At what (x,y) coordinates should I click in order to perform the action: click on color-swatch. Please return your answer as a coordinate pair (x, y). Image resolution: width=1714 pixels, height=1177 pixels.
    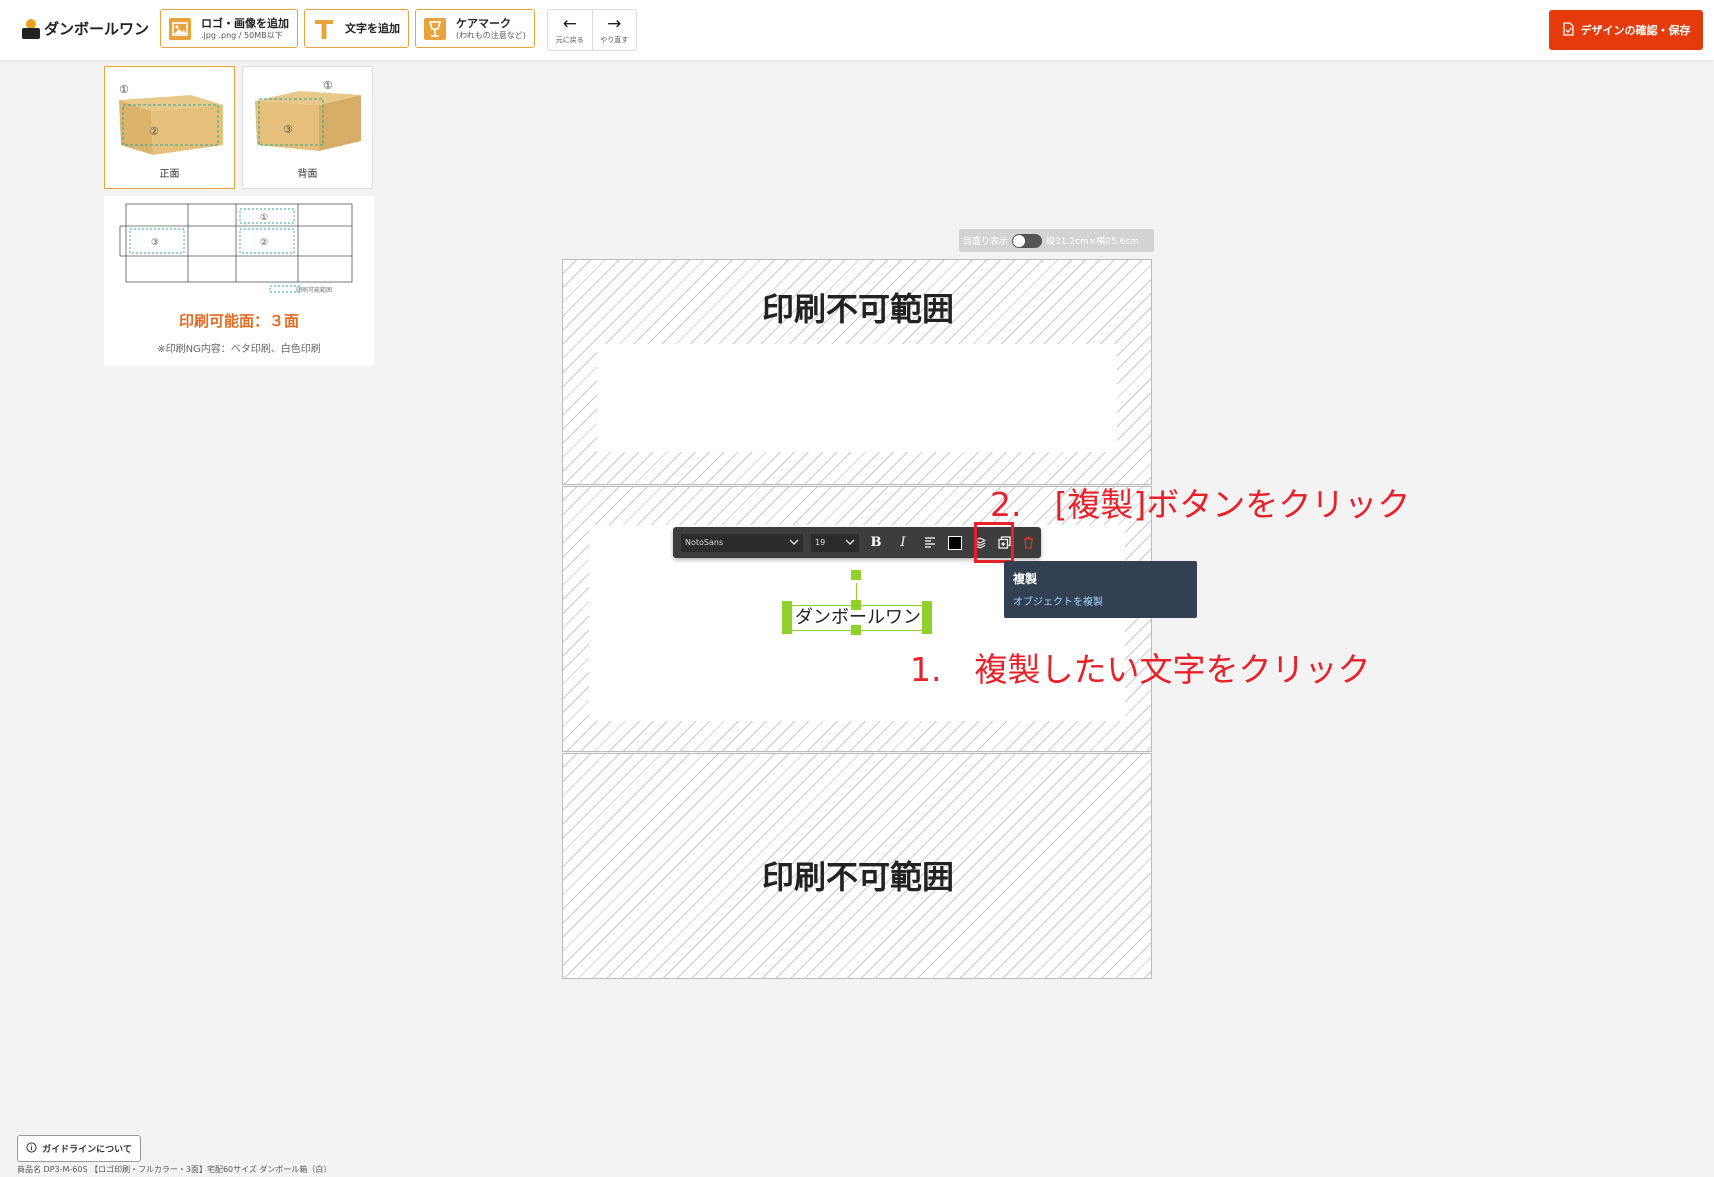
    Looking at the image, I should click on (955, 542).